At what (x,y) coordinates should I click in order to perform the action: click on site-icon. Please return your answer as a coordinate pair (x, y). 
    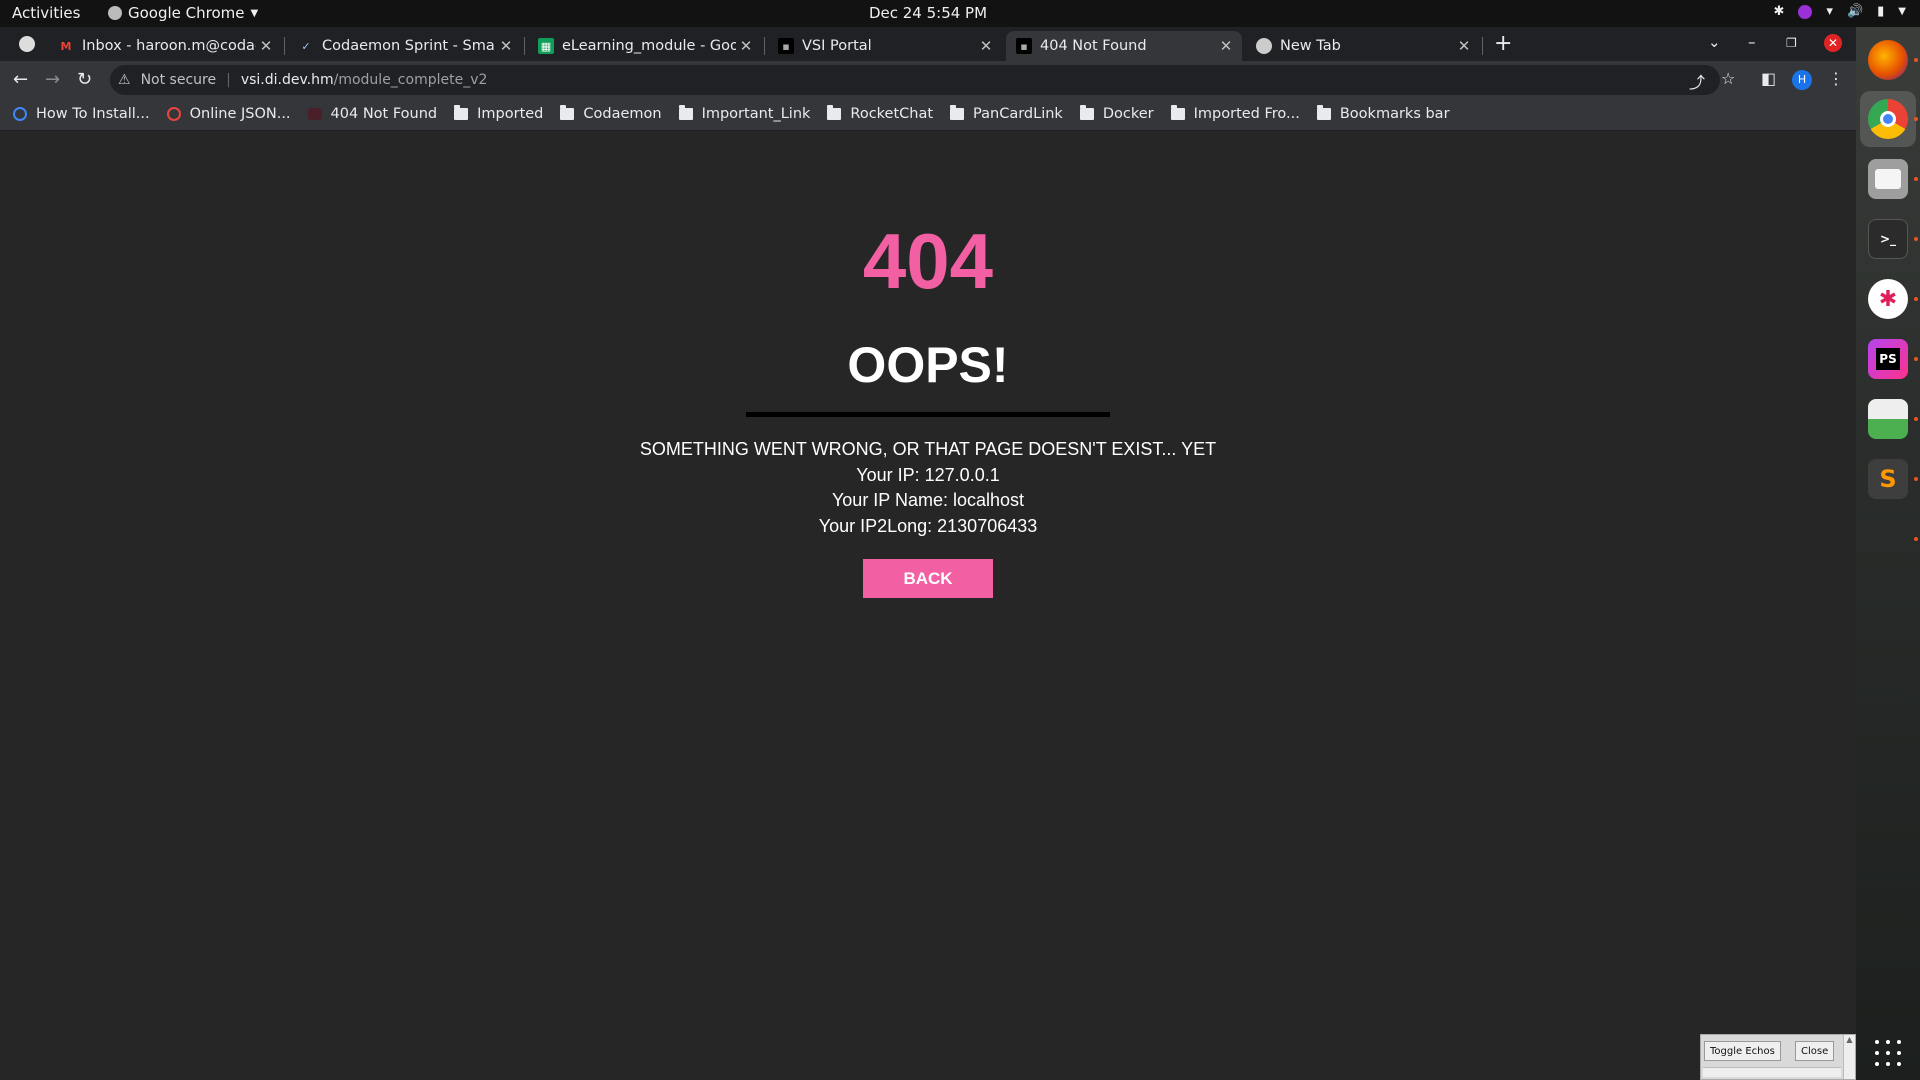
    Looking at the image, I should click on (314, 114).